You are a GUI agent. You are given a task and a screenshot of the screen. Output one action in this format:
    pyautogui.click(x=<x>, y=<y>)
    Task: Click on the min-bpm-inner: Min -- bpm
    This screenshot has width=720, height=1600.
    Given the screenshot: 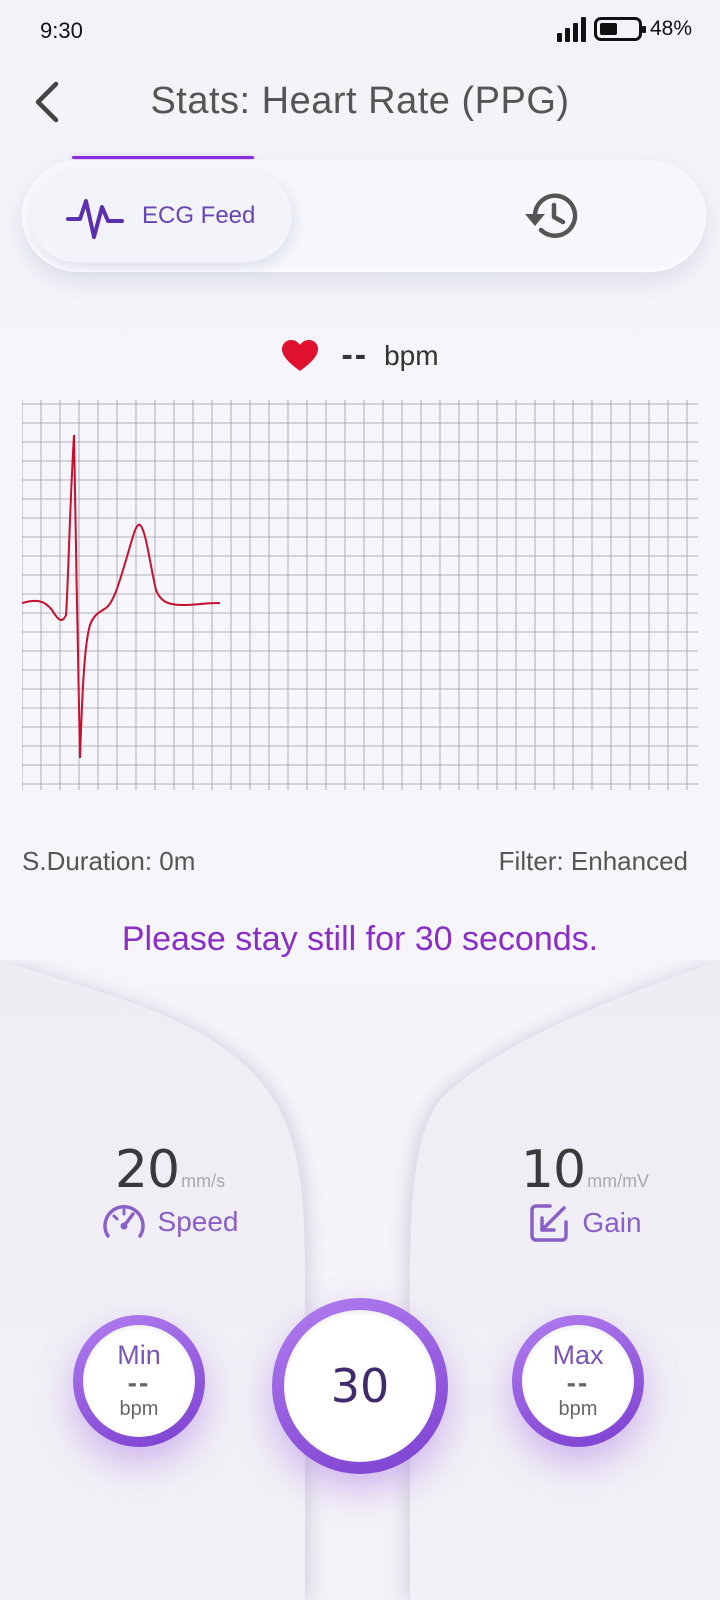 What is the action you would take?
    pyautogui.click(x=139, y=1381)
    